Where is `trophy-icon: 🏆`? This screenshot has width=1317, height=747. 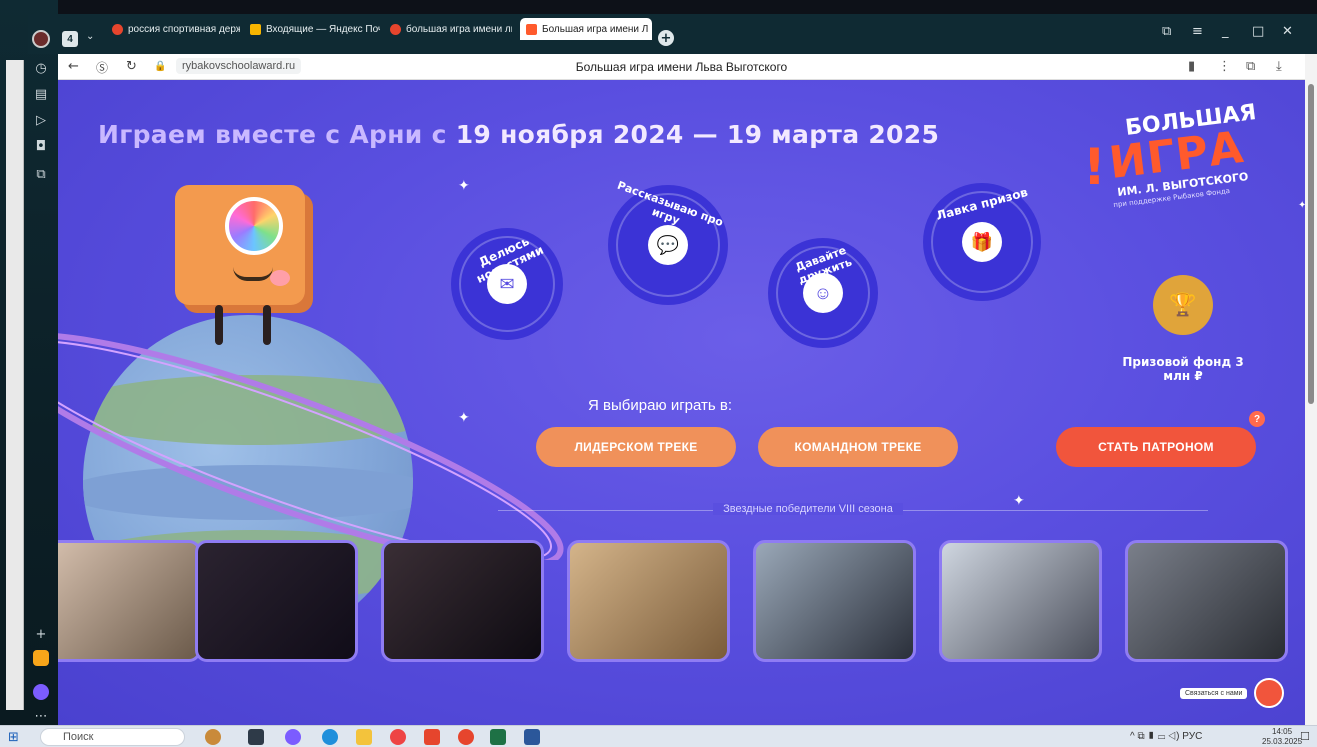 trophy-icon: 🏆 is located at coordinates (1183, 305).